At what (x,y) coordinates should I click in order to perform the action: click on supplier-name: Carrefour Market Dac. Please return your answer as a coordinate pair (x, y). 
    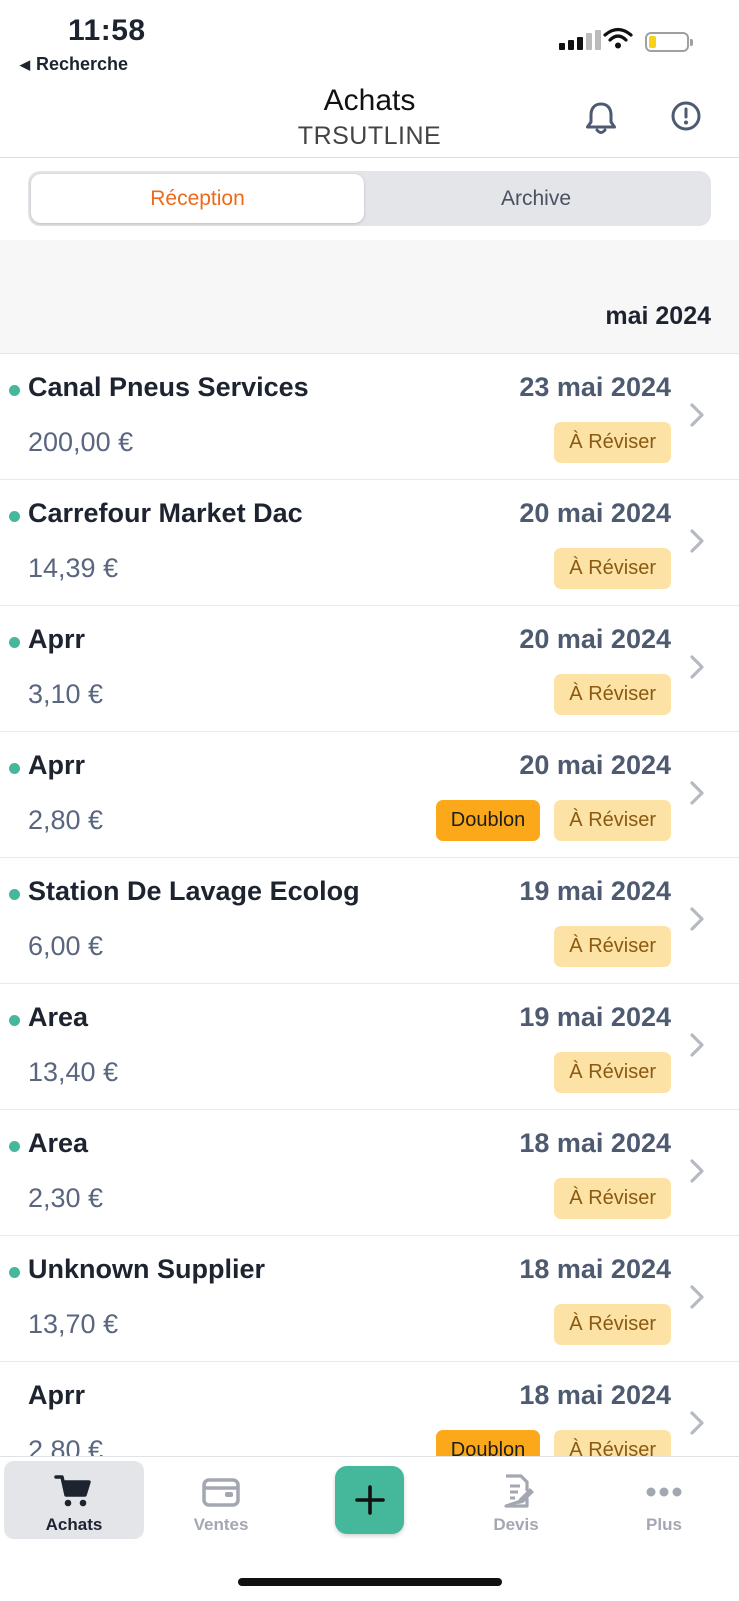
    Looking at the image, I should click on (165, 513).